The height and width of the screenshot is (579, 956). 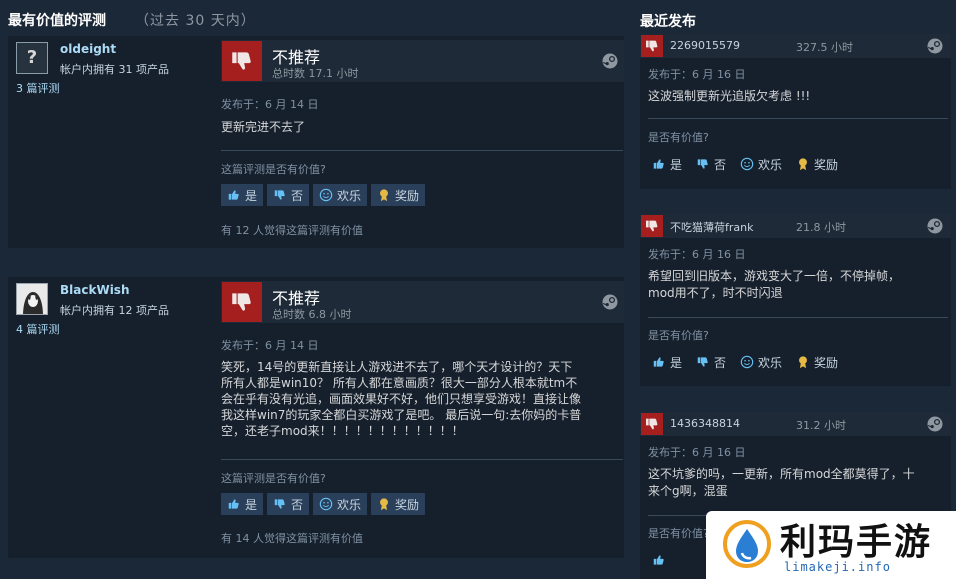 I want to click on review-author: ? oldeight 帐户内拥有 31 项产品 3 篇评测, so click(x=111, y=142).